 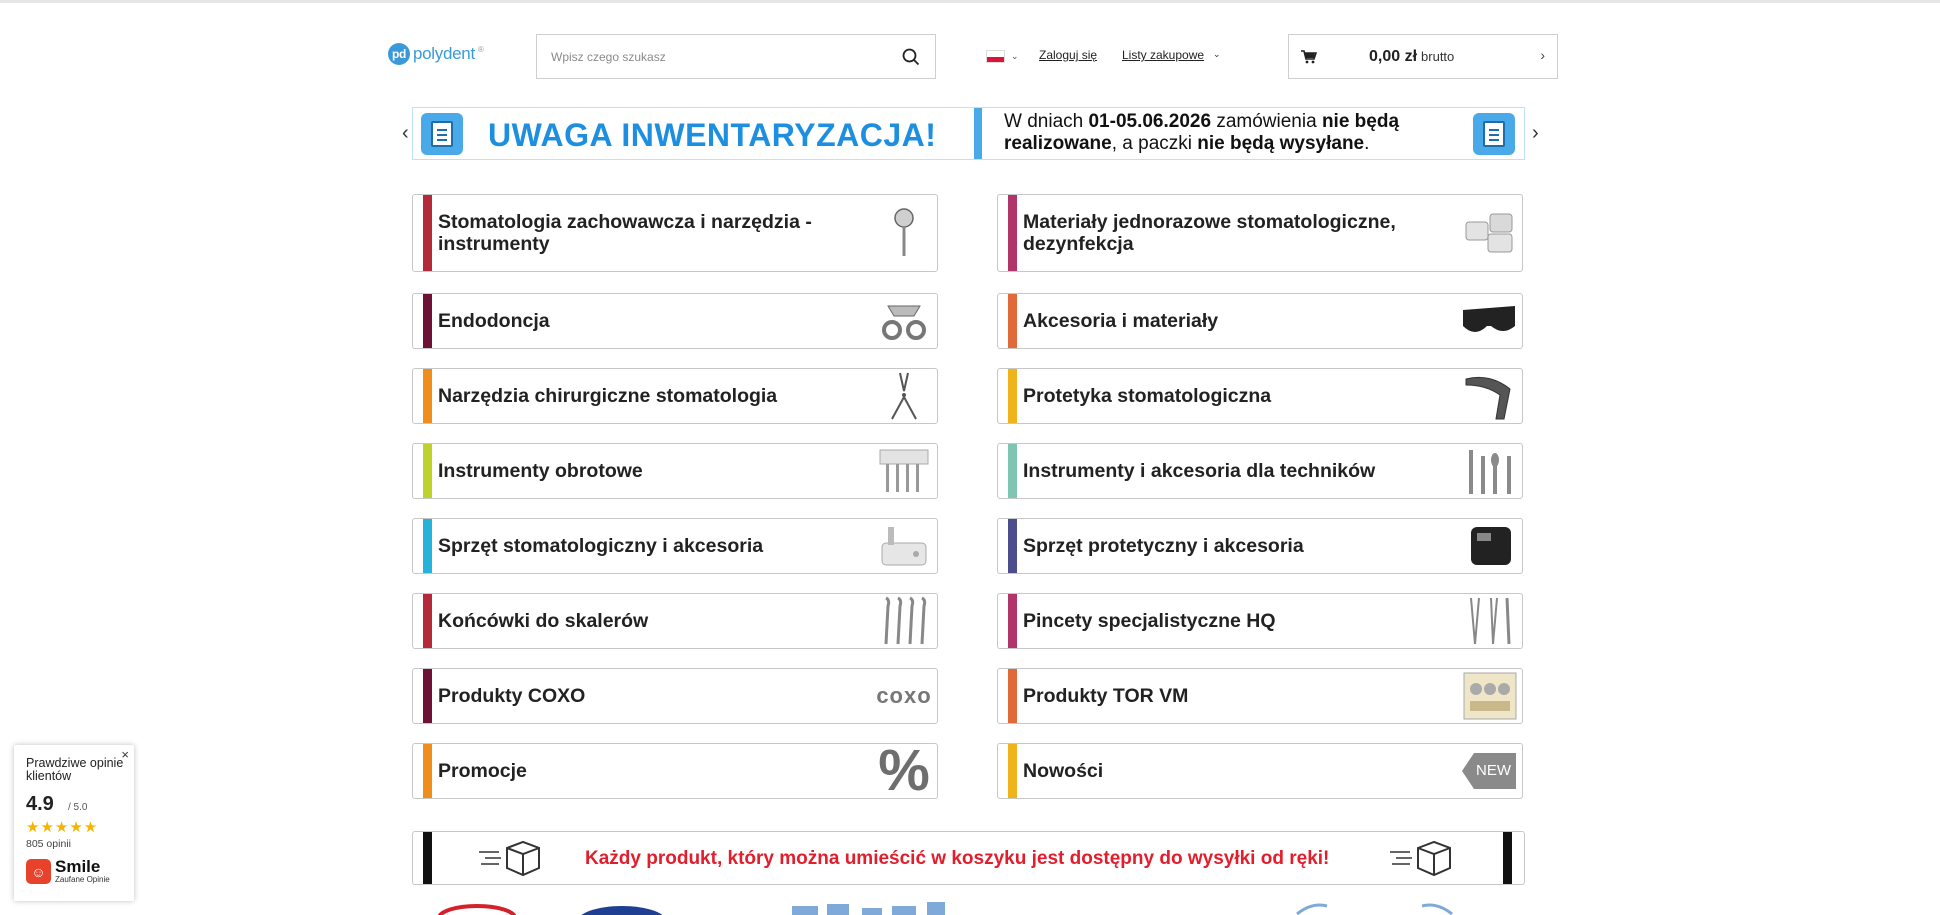 I want to click on cart-button: 0,00 zł brutto ›, so click(x=1423, y=56).